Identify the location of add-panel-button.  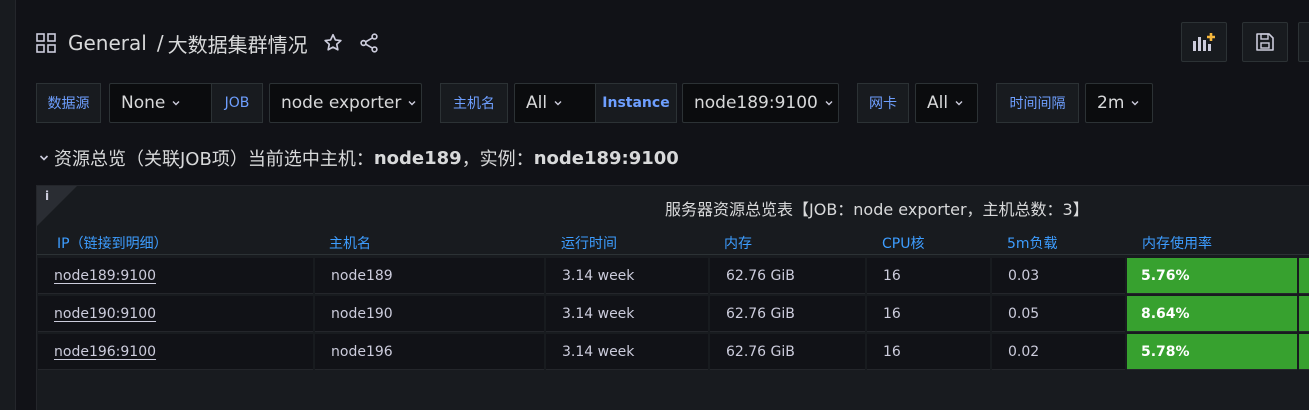
(1204, 42).